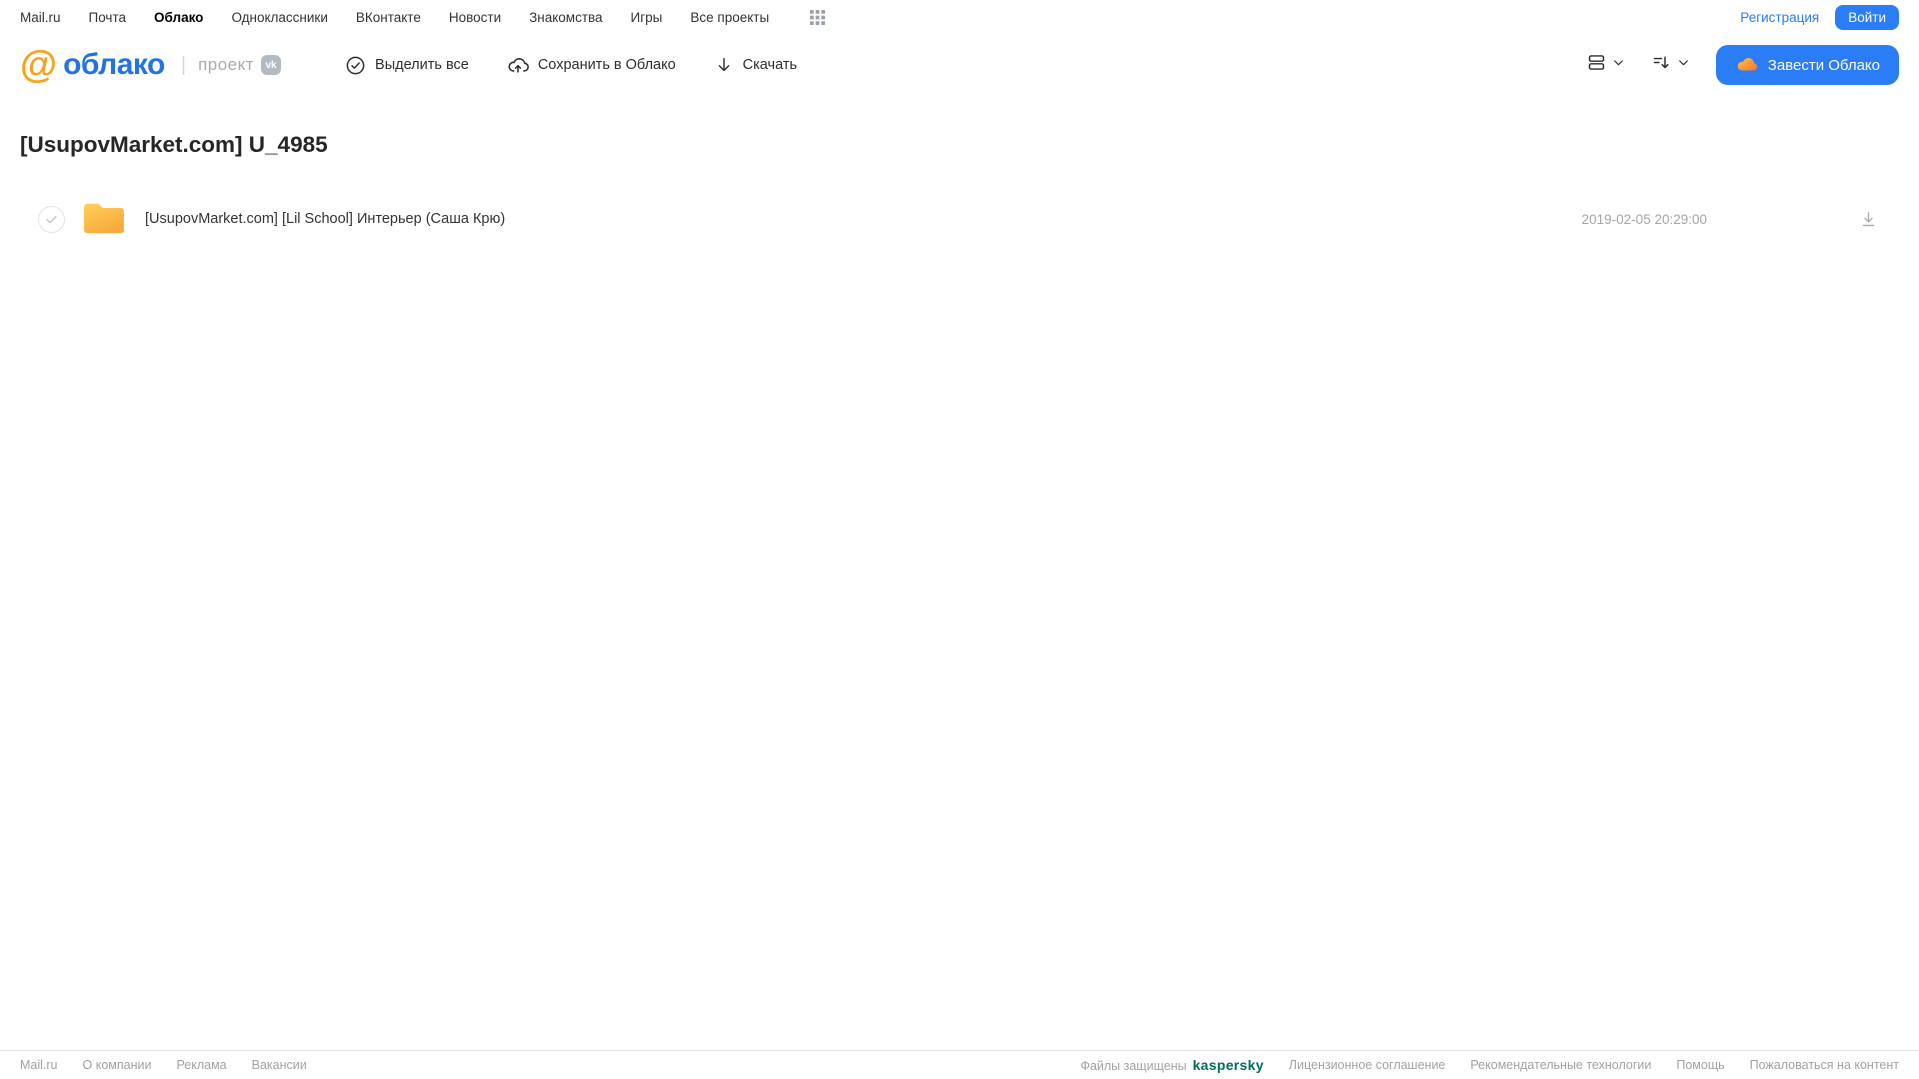 This screenshot has width=1919, height=1079. Describe the element at coordinates (770, 65) in the screenshot. I see `download-label: Скачать` at that location.